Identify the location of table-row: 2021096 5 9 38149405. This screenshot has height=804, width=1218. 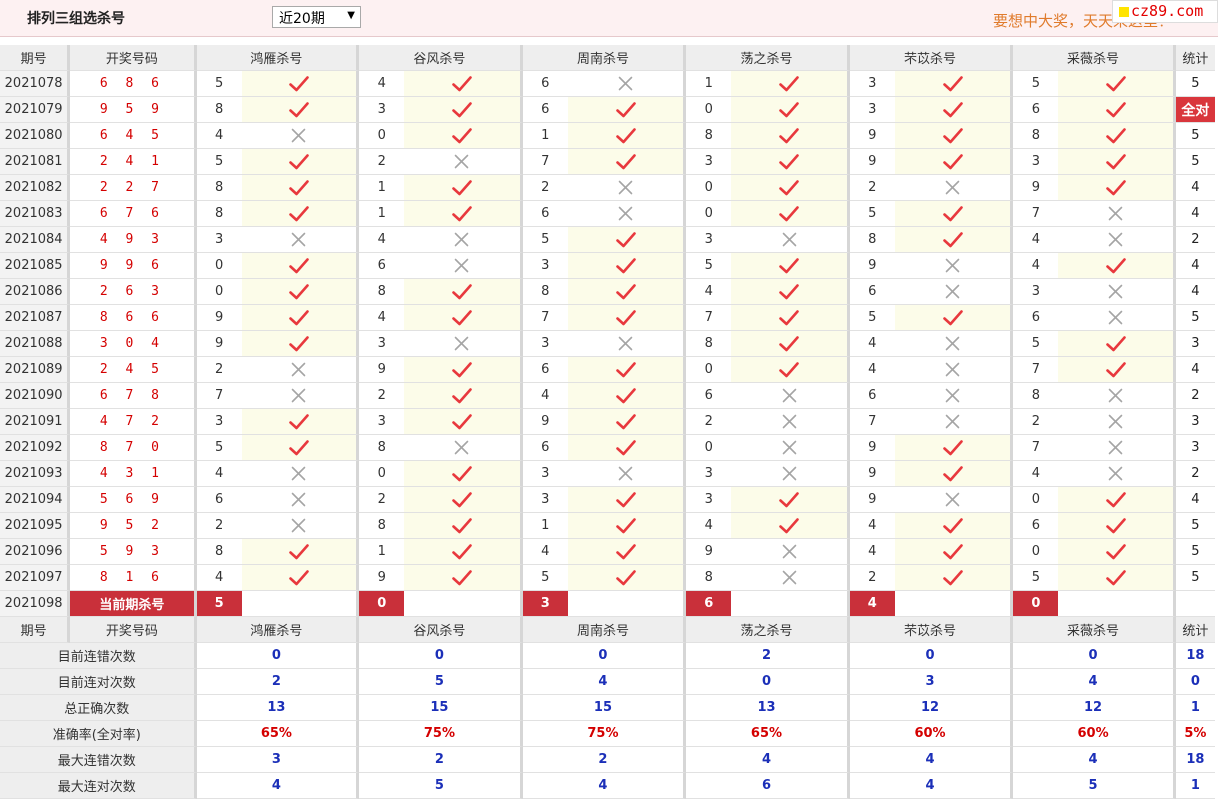
(607, 552).